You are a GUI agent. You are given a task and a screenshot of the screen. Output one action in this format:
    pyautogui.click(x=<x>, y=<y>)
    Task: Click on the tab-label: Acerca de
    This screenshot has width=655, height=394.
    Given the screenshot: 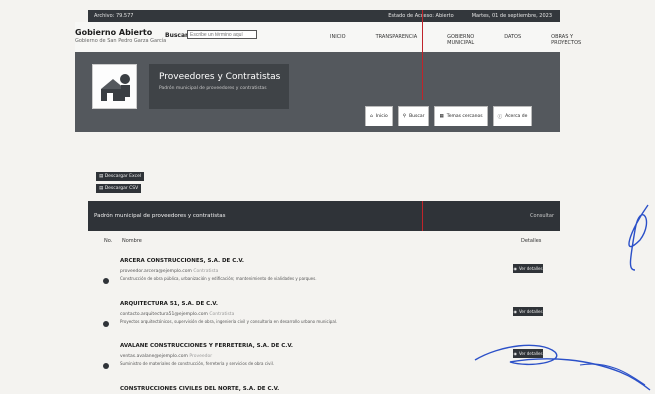 What is the action you would take?
    pyautogui.click(x=516, y=116)
    